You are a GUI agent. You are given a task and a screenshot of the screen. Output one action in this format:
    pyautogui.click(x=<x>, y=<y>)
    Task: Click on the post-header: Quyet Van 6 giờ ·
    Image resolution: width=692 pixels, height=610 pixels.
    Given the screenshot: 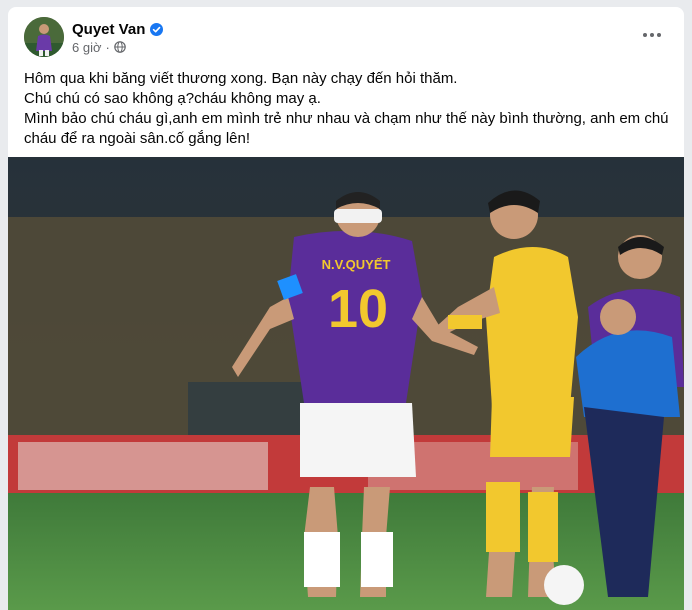 What is the action you would take?
    pyautogui.click(x=346, y=35)
    